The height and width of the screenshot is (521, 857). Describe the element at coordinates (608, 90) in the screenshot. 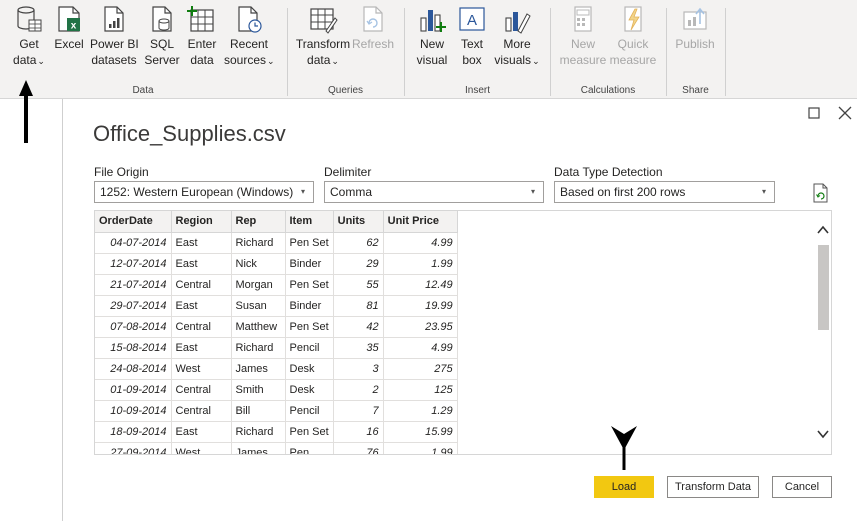

I see `group-label-calculations: Calculations` at that location.